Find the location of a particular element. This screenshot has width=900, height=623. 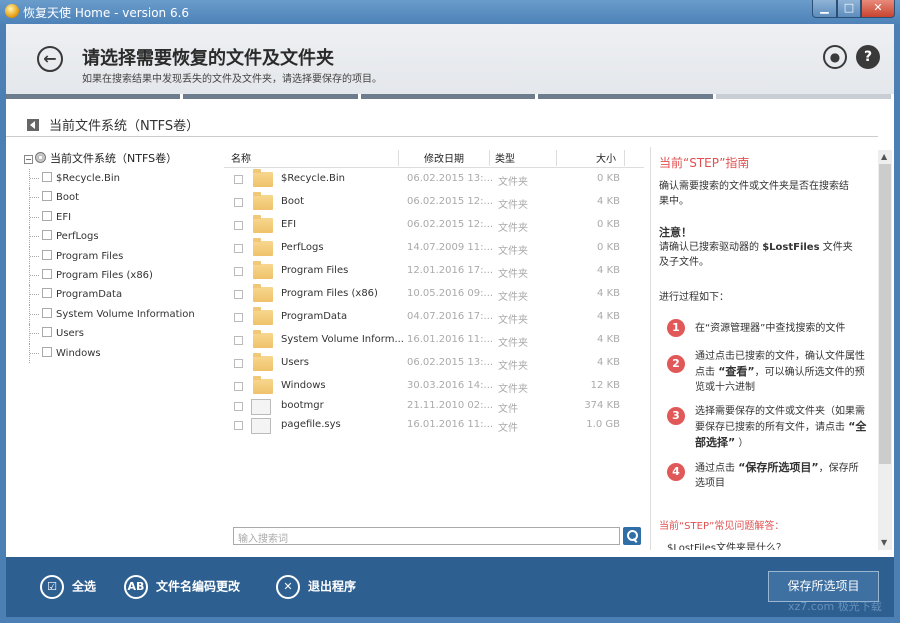

table-row: $Recycle.Bin 06.02.2015 13:... 文件夹 0 KB is located at coordinates (434, 179).